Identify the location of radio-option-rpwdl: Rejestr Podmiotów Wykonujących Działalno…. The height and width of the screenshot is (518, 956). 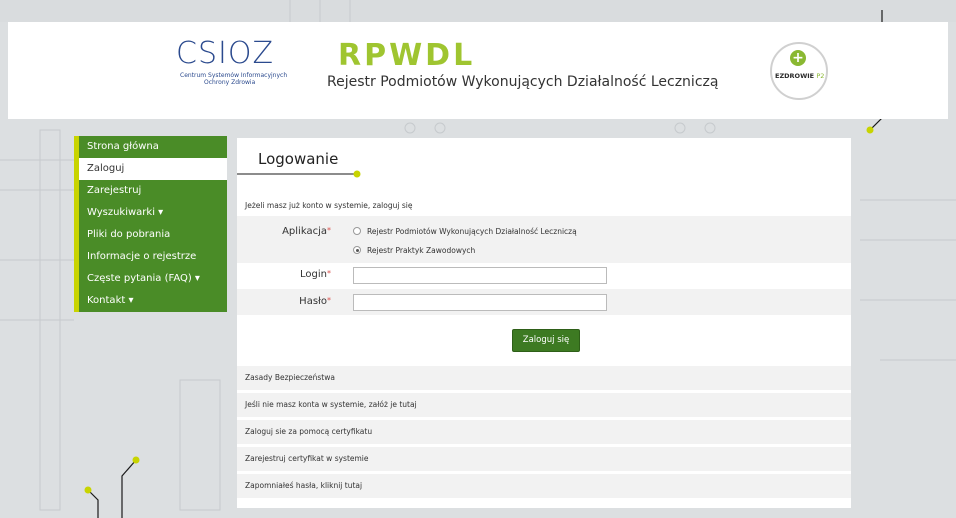
(465, 231).